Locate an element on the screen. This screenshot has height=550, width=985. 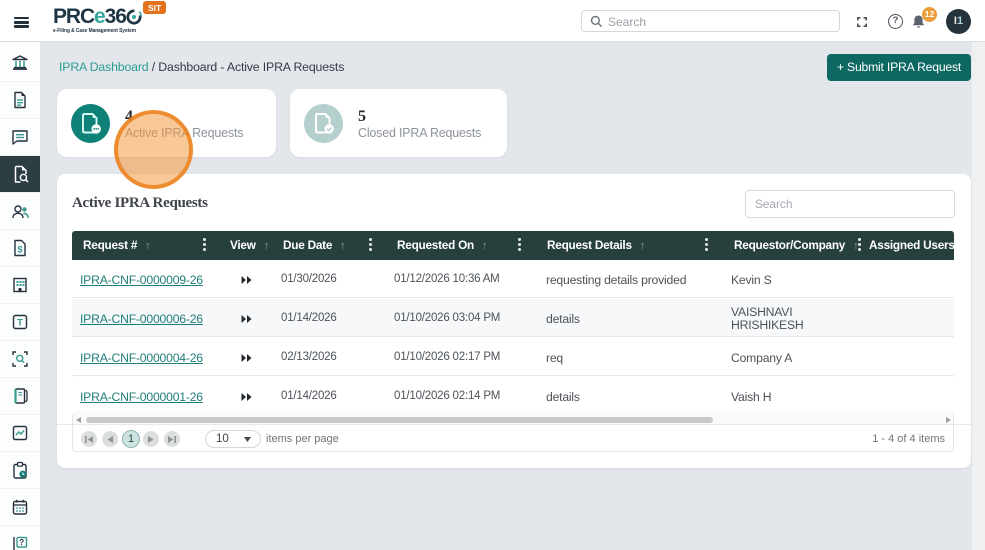
svg-text: T is located at coordinates (20, 323).